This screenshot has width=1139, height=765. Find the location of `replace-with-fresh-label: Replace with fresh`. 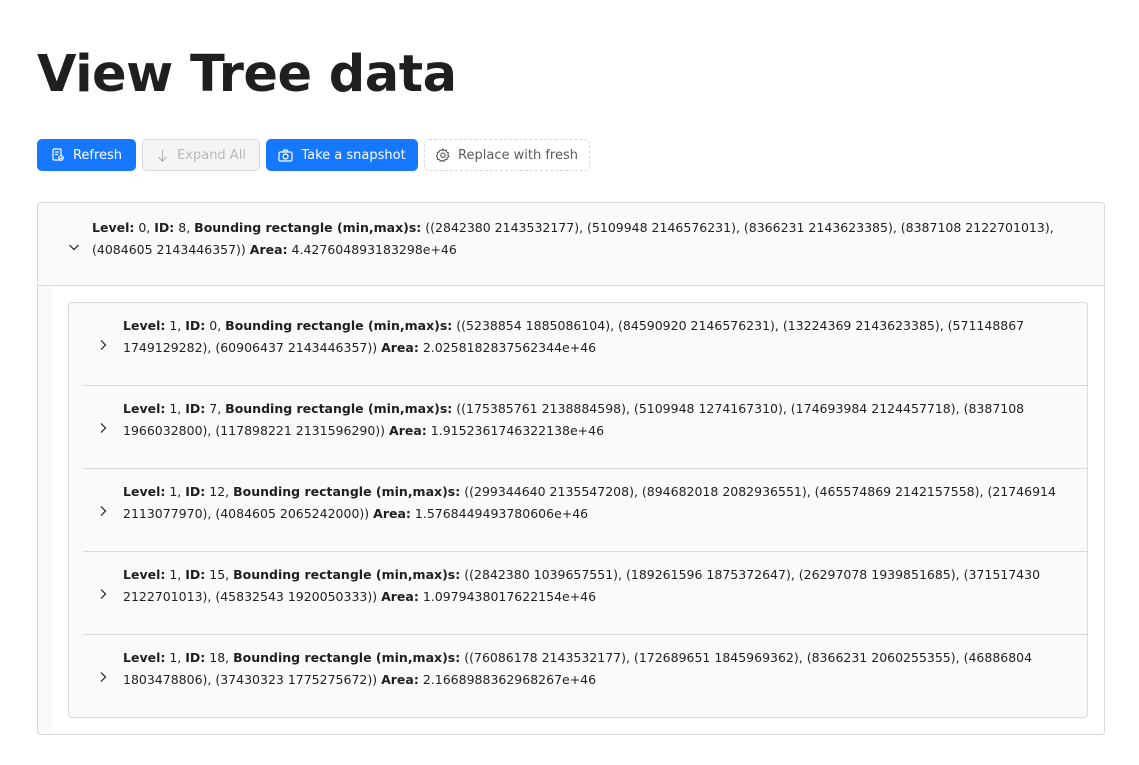

replace-with-fresh-label: Replace with fresh is located at coordinates (518, 155).